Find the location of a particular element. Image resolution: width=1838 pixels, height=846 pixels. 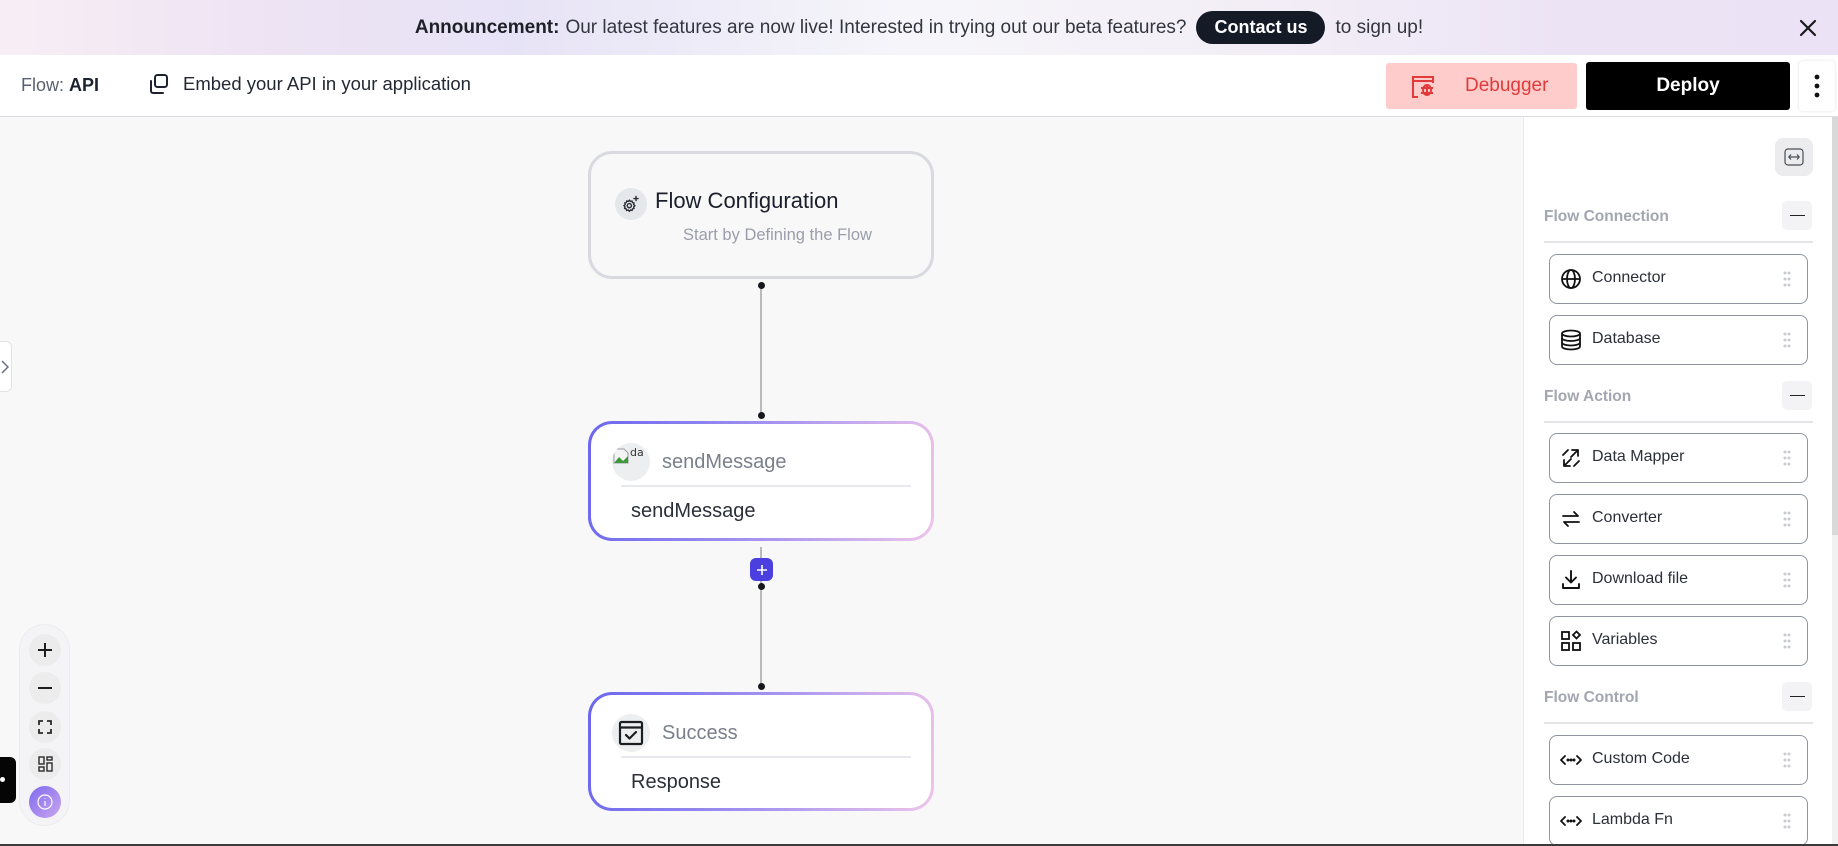

palette-item-label: Lambda Fn is located at coordinates (1632, 819).